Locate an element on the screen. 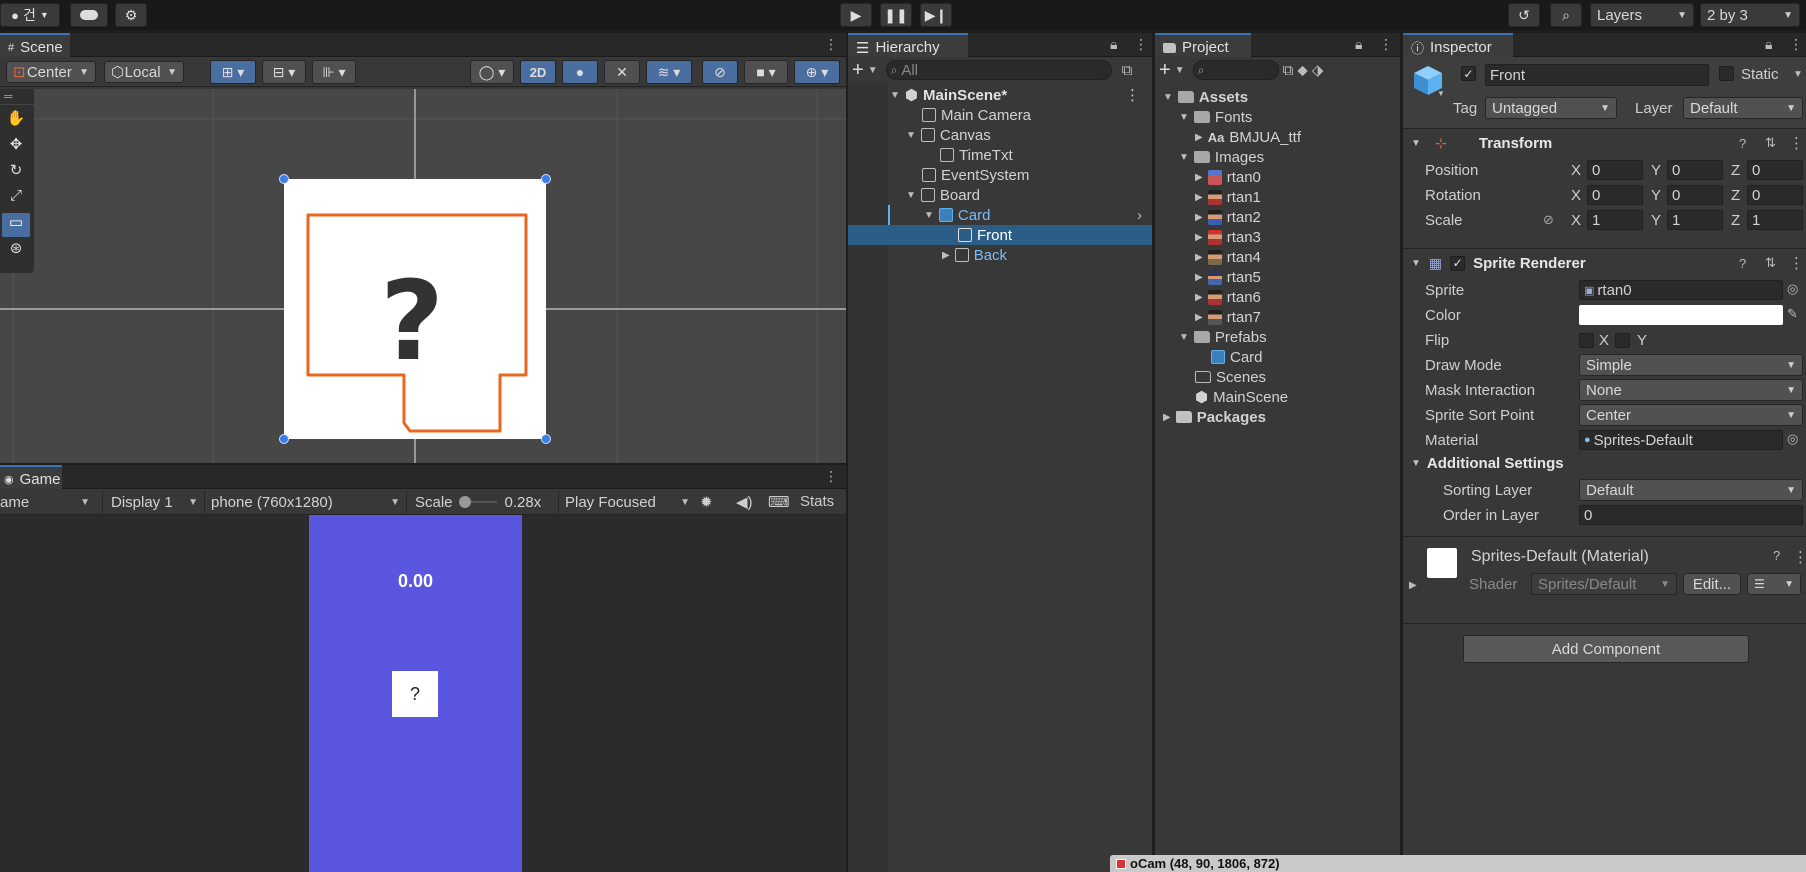  play-button: ▶ is located at coordinates (856, 15).